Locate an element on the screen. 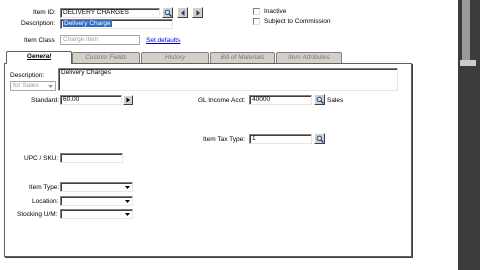 The width and height of the screenshot is (480, 270). for-sales-dropdown: for Sales is located at coordinates (33, 86).